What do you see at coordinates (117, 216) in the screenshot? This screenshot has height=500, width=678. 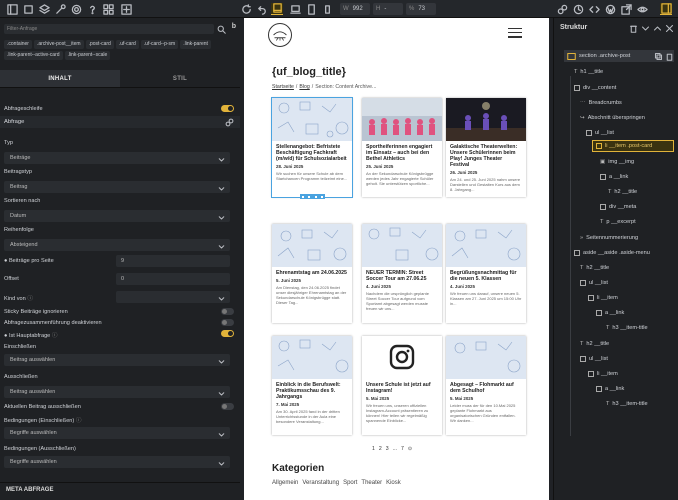 I see `order-by-select: Datum` at bounding box center [117, 216].